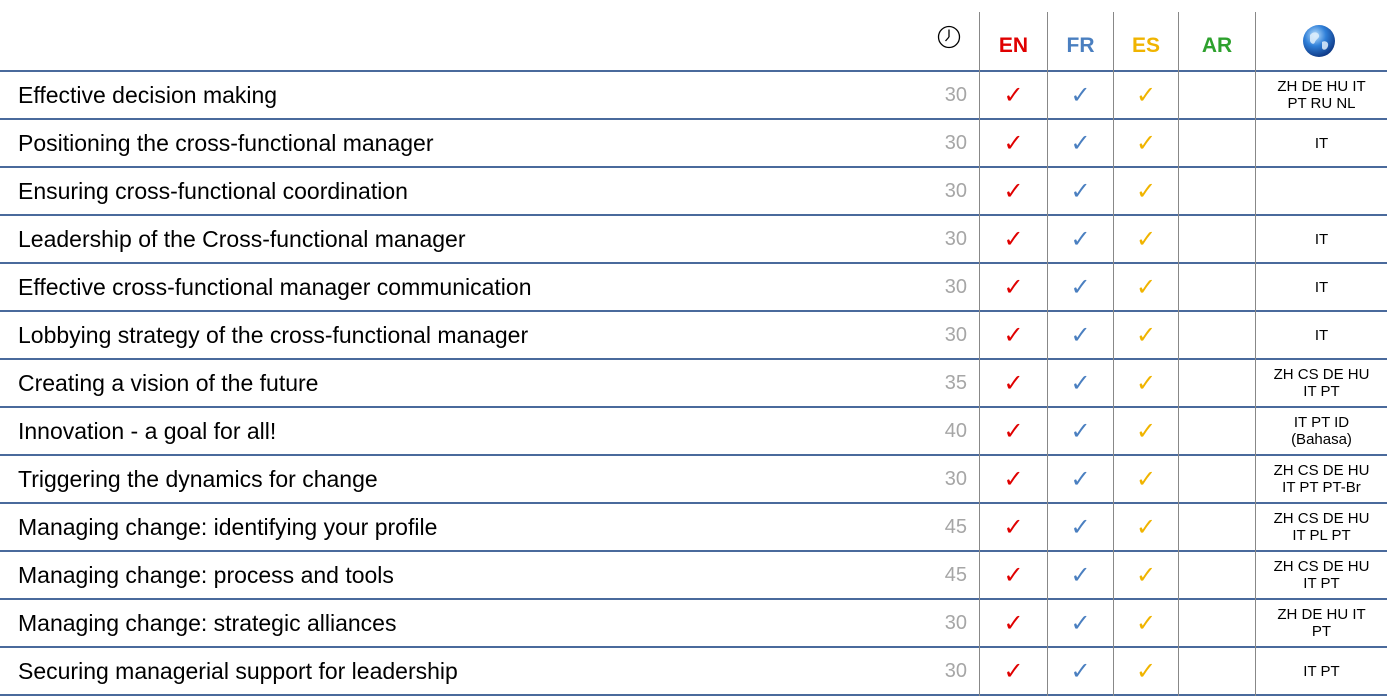 The width and height of the screenshot is (1387, 696). Describe the element at coordinates (206, 574) in the screenshot. I see `course-title: Managing change: process and tools` at that location.